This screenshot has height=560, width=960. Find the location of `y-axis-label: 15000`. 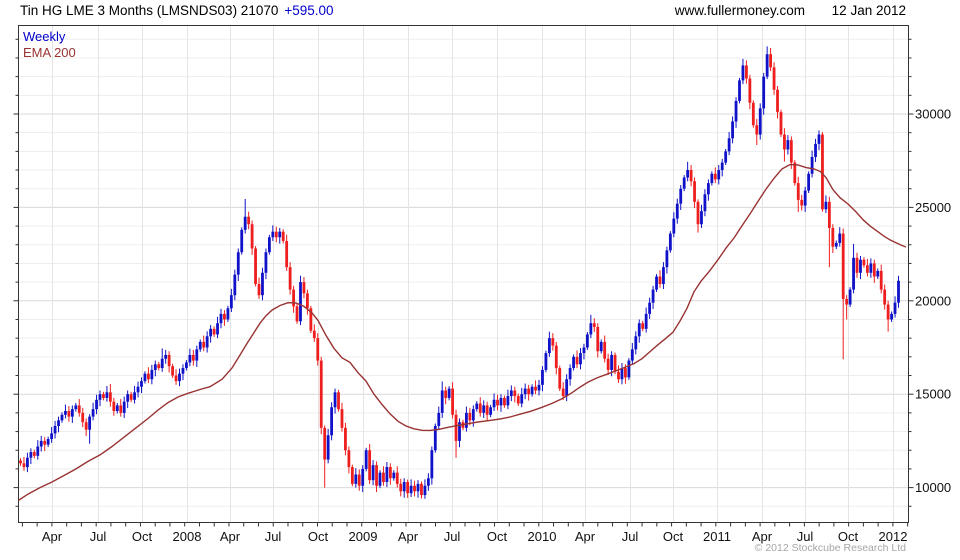

y-axis-label: 15000 is located at coordinates (933, 394).